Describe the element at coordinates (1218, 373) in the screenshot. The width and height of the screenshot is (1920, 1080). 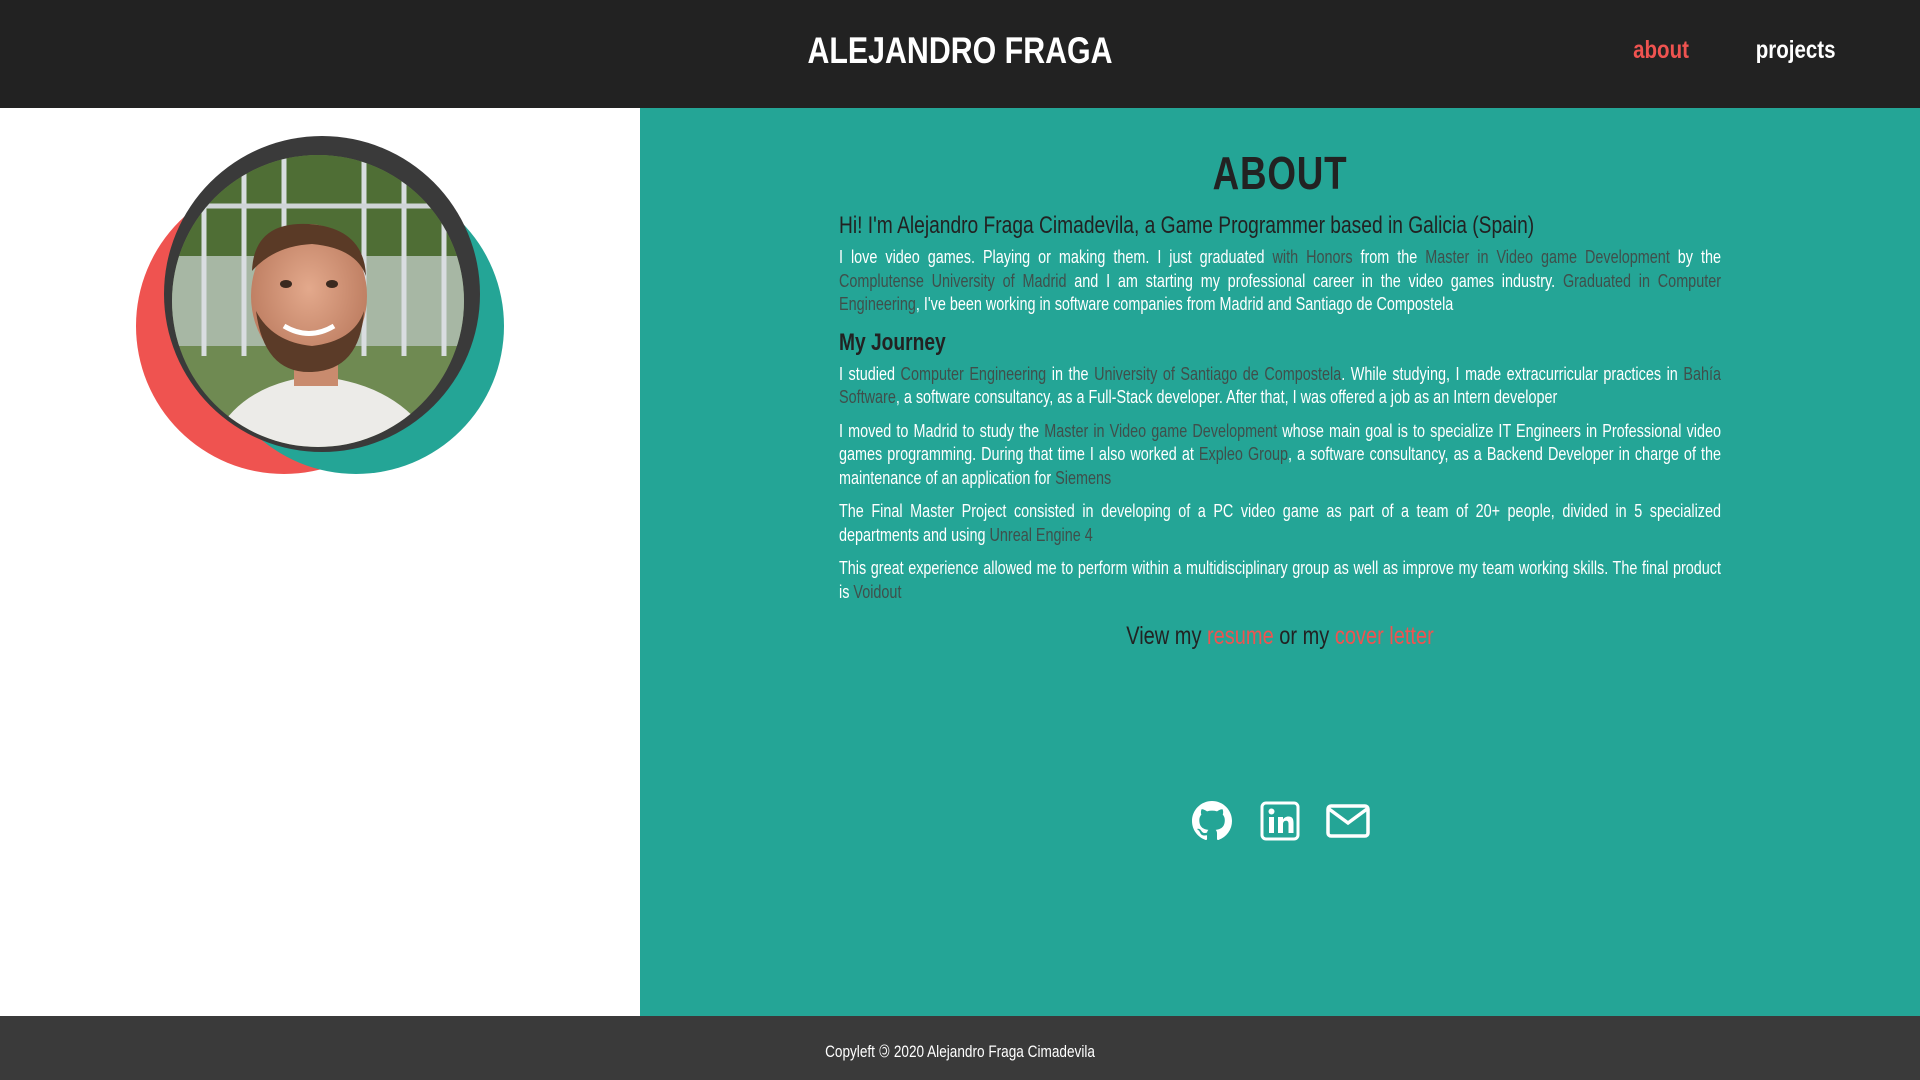
I see `usc-highlight: University of Santiago de Compostela` at that location.